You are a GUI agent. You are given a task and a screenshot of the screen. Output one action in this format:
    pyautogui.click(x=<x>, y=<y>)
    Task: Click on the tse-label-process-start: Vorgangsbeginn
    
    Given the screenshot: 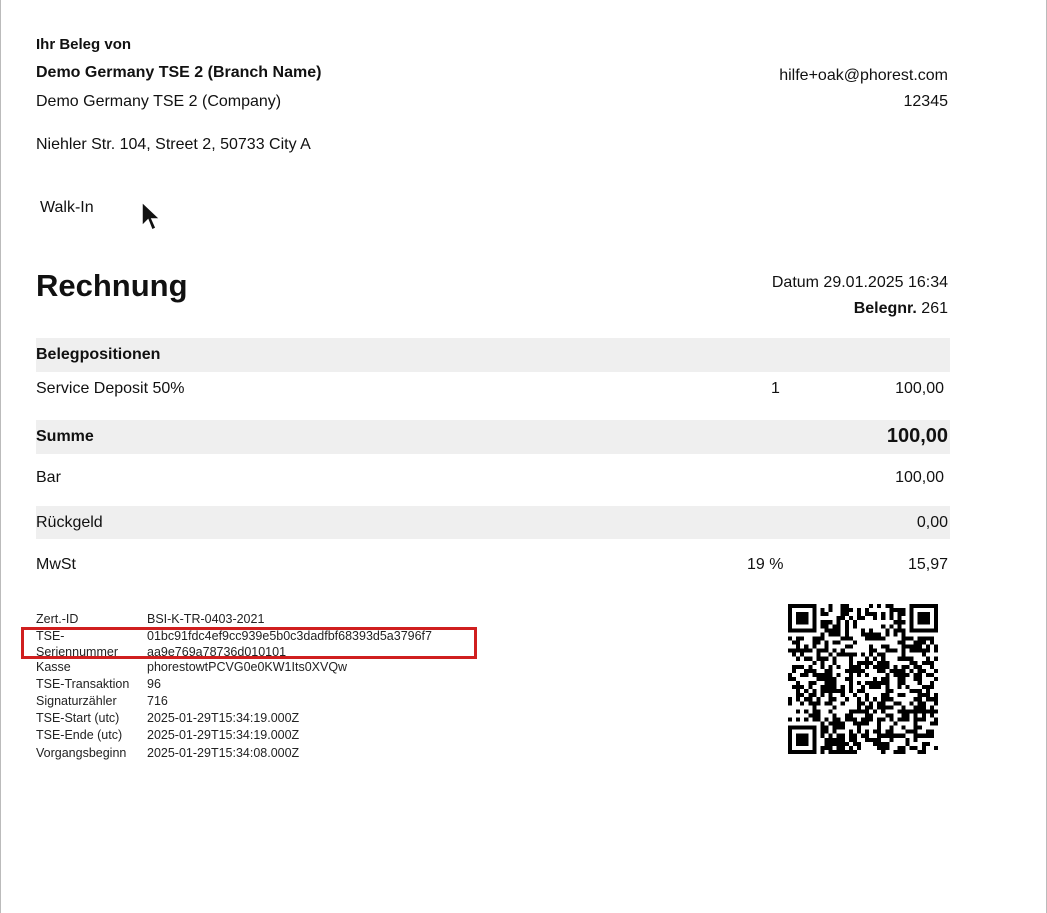 What is the action you would take?
    pyautogui.click(x=81, y=753)
    